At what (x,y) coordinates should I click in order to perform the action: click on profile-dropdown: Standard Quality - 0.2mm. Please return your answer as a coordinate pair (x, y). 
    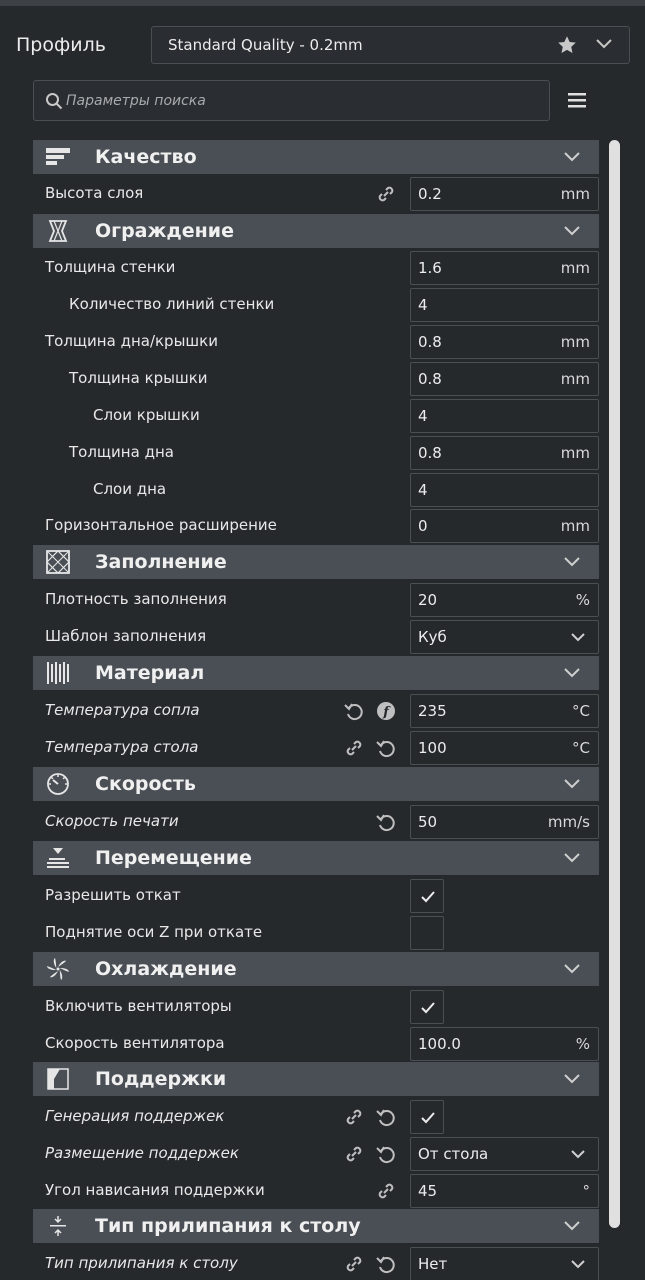
    Looking at the image, I should click on (390, 45).